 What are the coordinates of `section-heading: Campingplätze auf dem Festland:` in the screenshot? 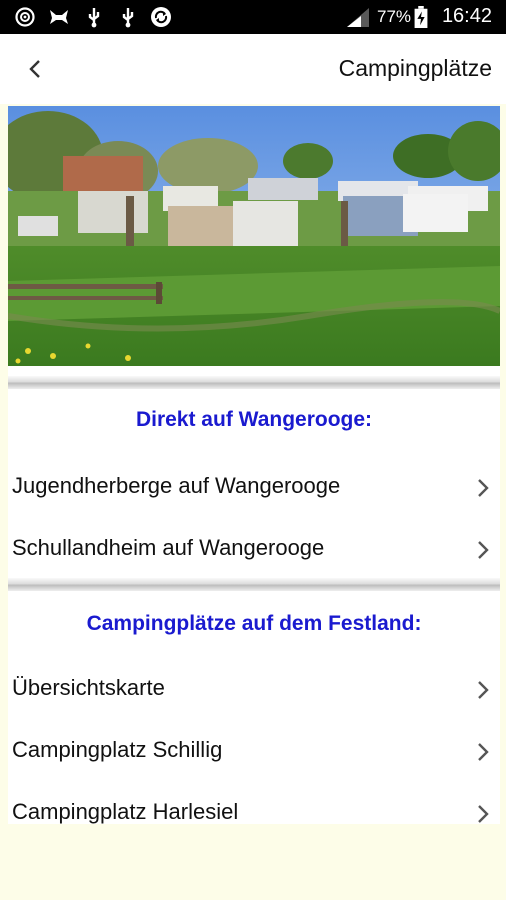 It's located at (254, 623).